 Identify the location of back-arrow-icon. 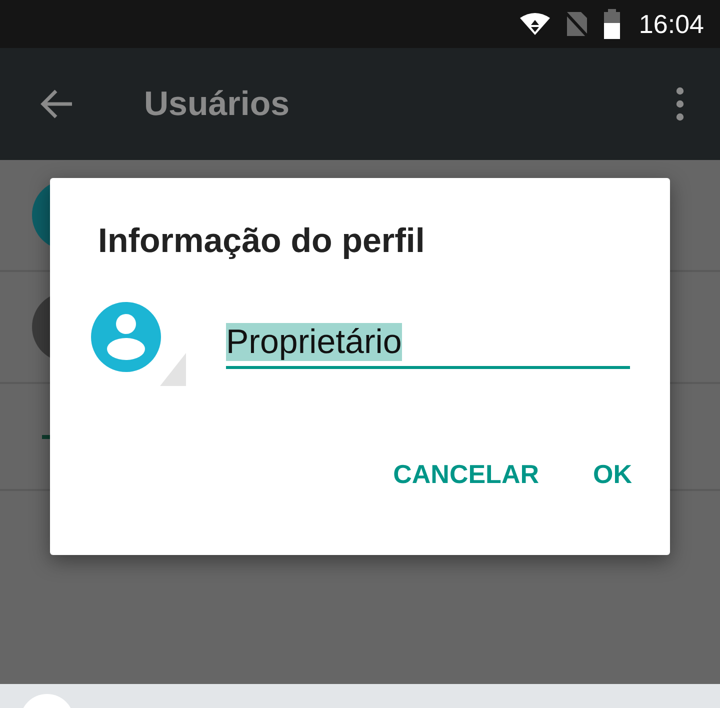
(57, 104).